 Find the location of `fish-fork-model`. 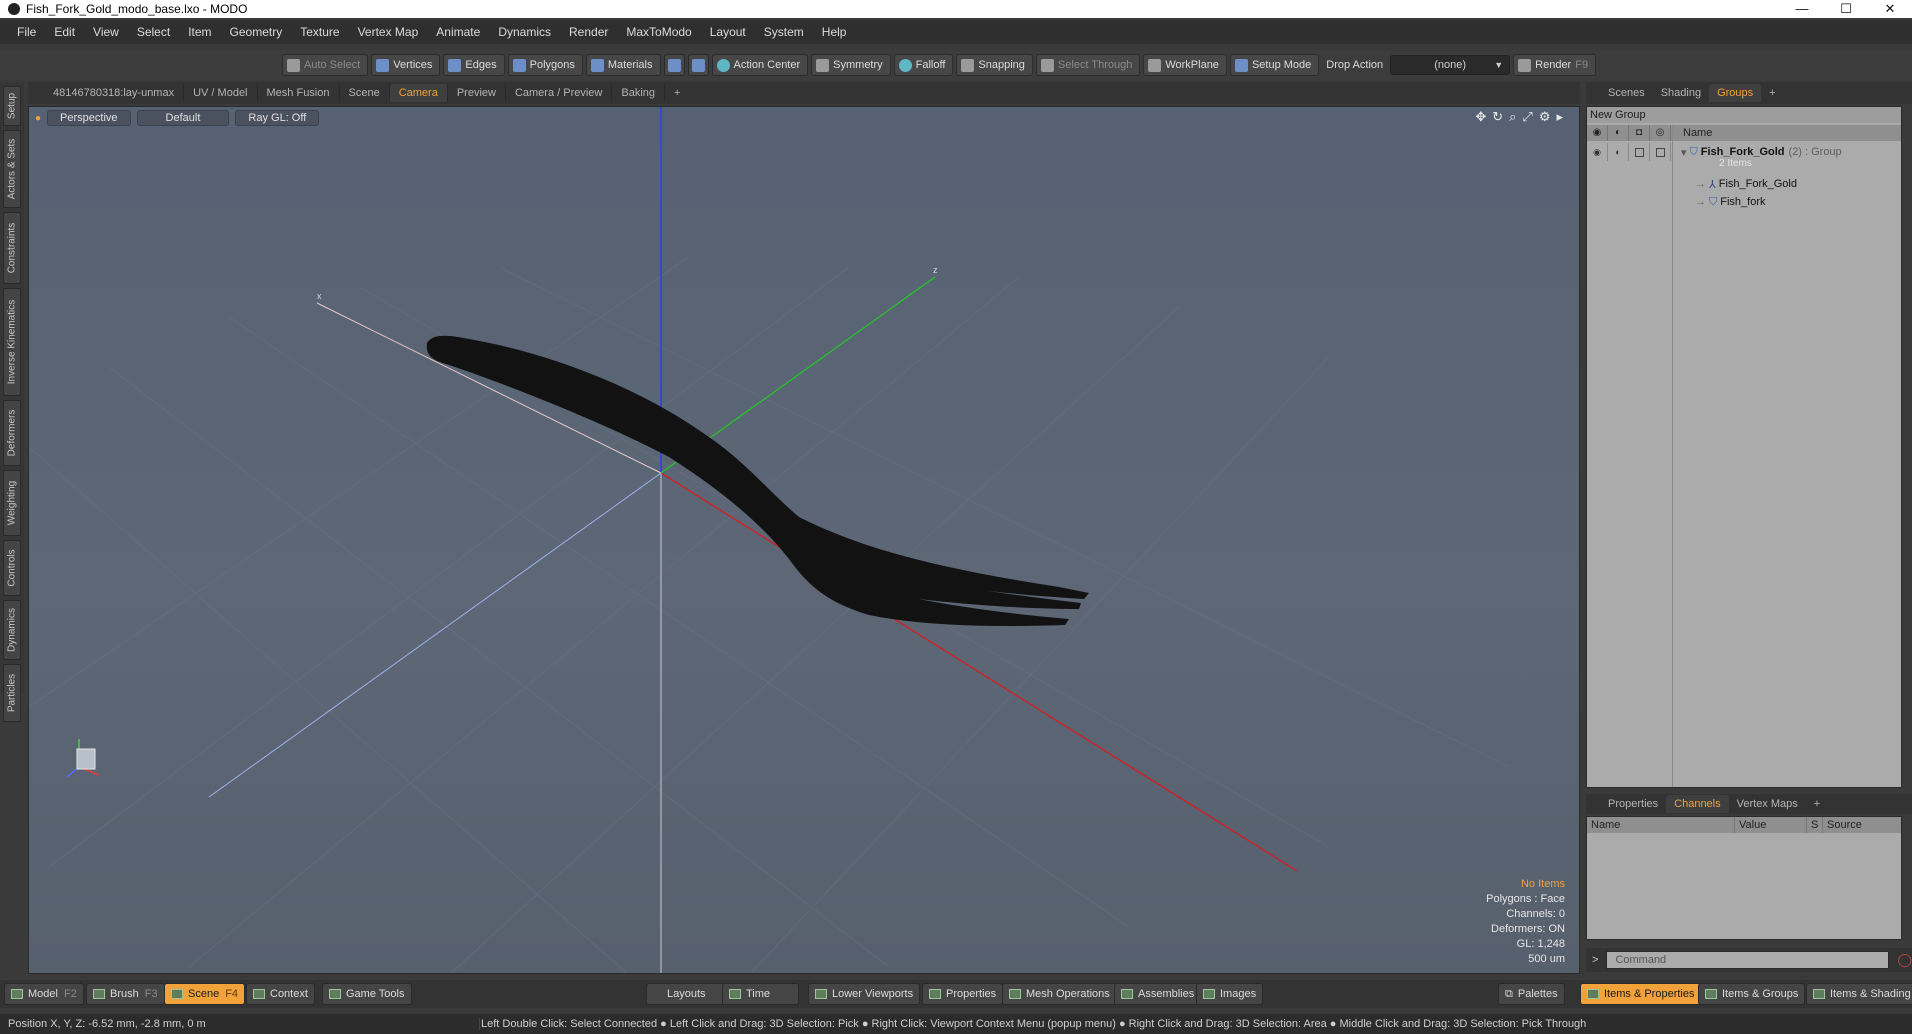

fish-fork-model is located at coordinates (757, 480).